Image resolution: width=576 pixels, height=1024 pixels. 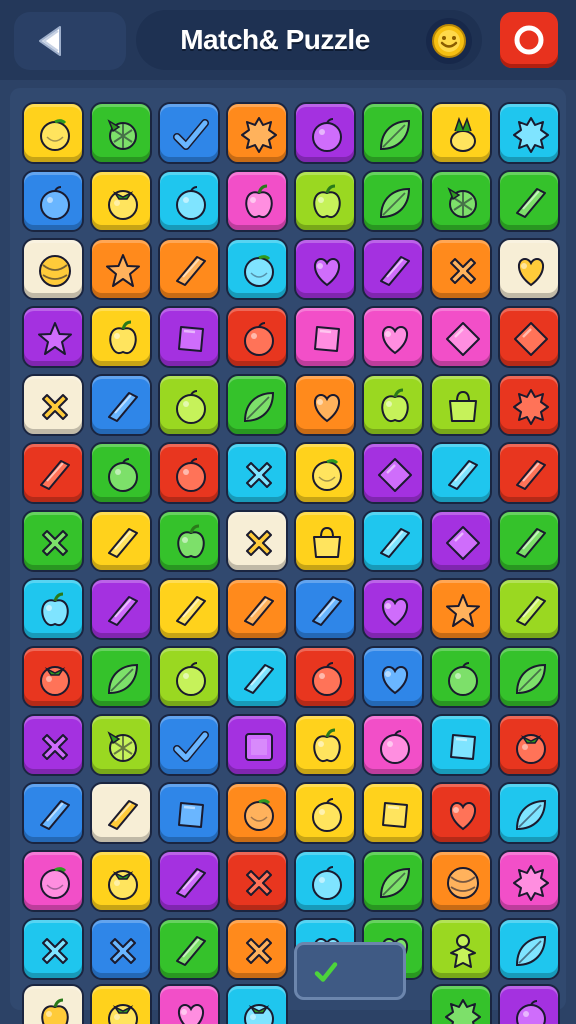 What do you see at coordinates (350, 971) in the screenshot?
I see `selection-slot` at bounding box center [350, 971].